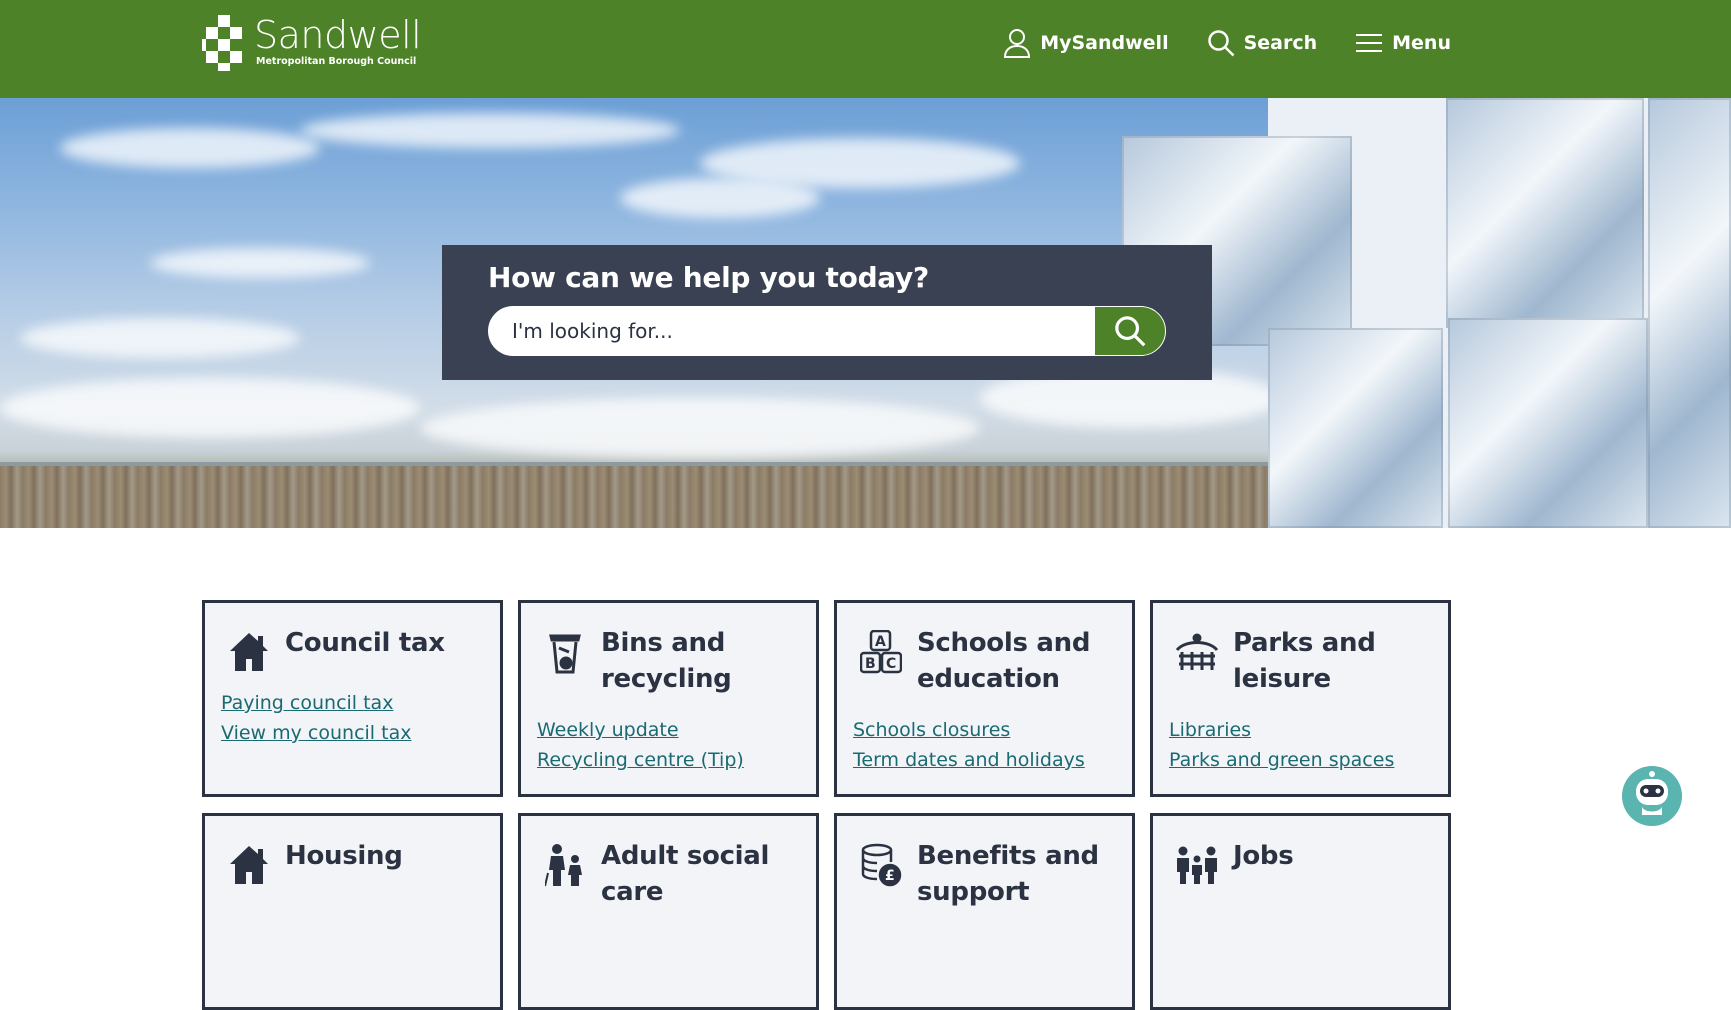 Image resolution: width=1731 pixels, height=1010 pixels. What do you see at coordinates (565, 652) in the screenshot?
I see `bin-icon` at bounding box center [565, 652].